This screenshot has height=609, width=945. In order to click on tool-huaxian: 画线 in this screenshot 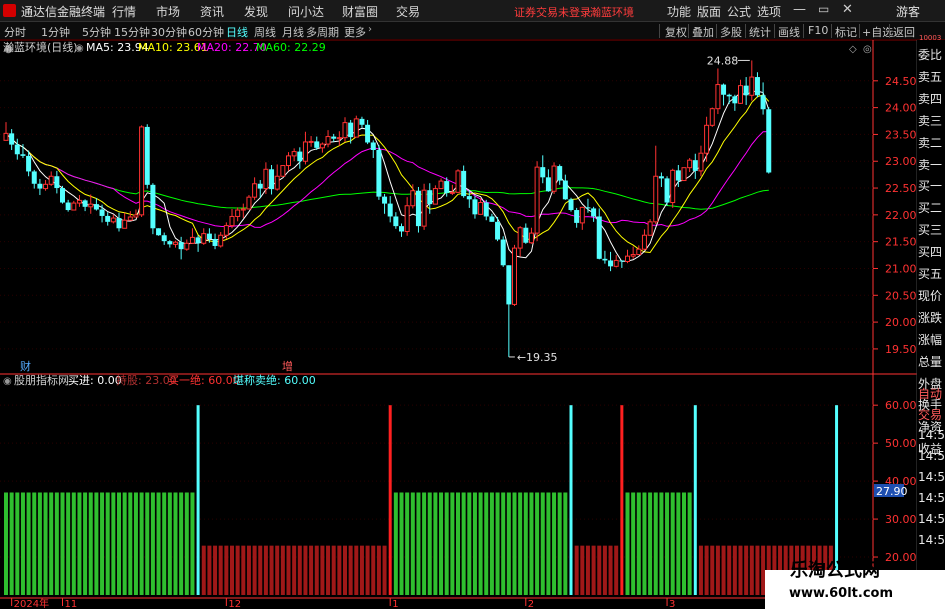, I will do `click(789, 32)`.